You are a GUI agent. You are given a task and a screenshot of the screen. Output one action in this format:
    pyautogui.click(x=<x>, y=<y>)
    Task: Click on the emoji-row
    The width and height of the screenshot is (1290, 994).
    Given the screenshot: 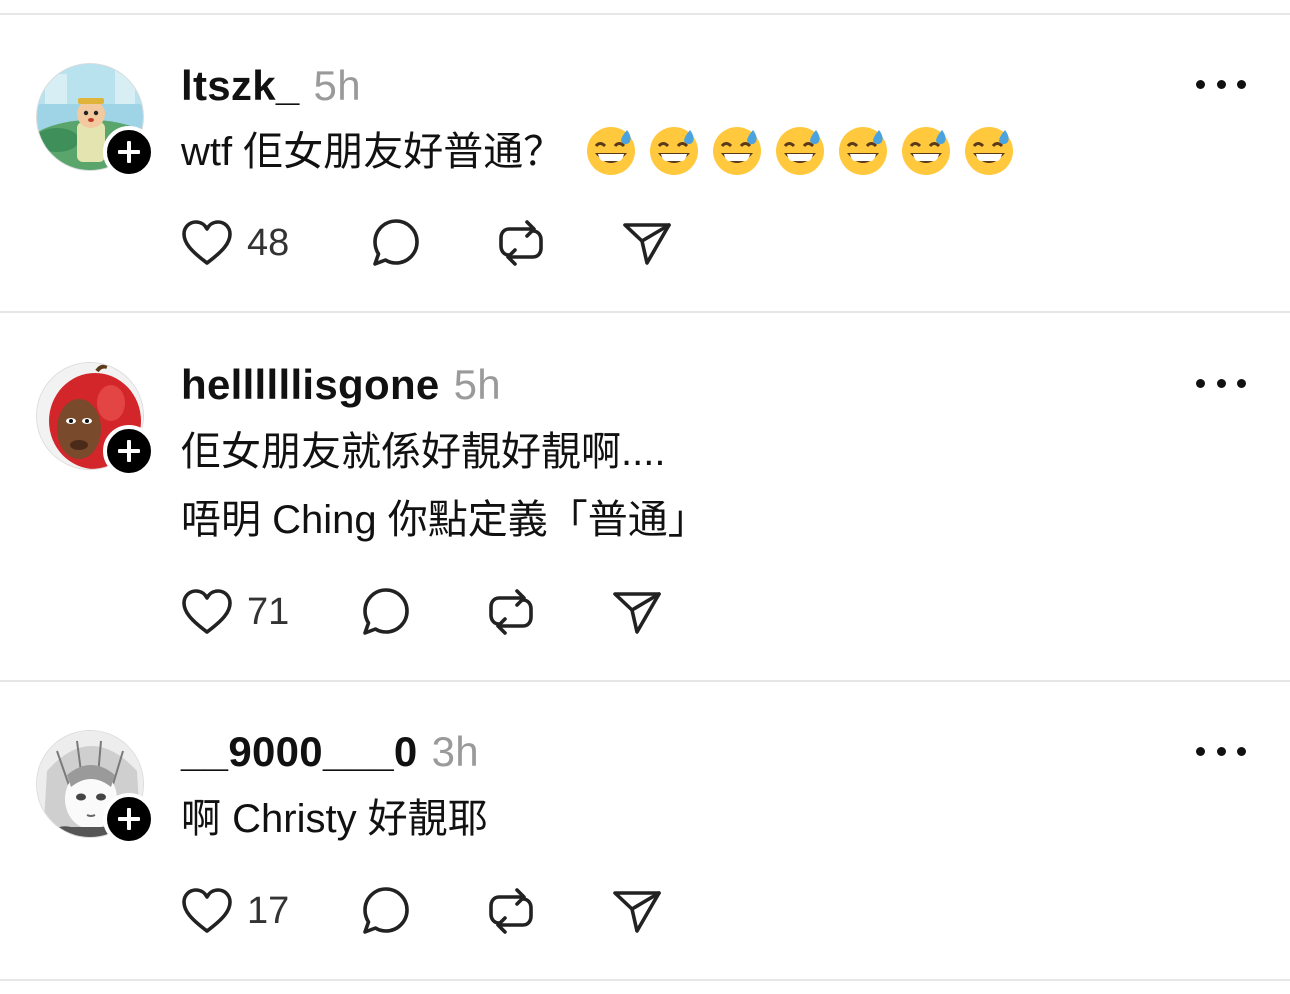 What is the action you would take?
    pyautogui.click(x=800, y=150)
    